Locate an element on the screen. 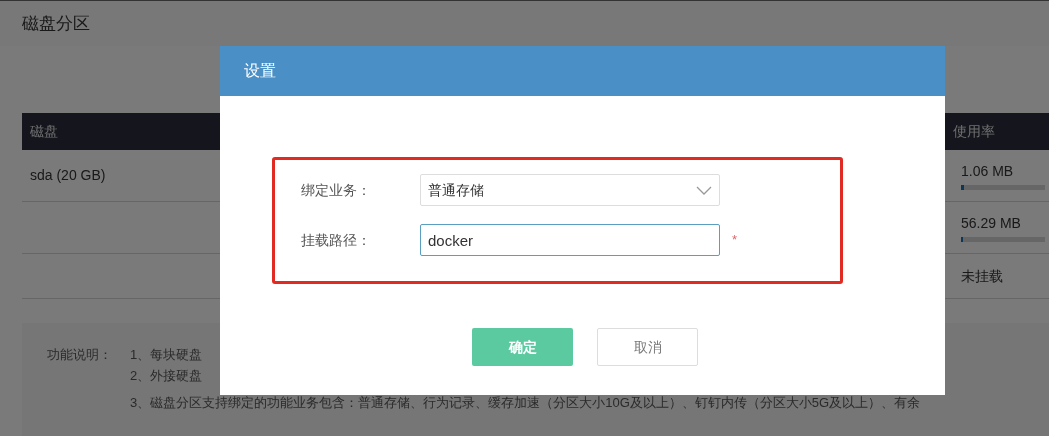 The image size is (1049, 436). table-cell-text: 未挂载 is located at coordinates (982, 276).